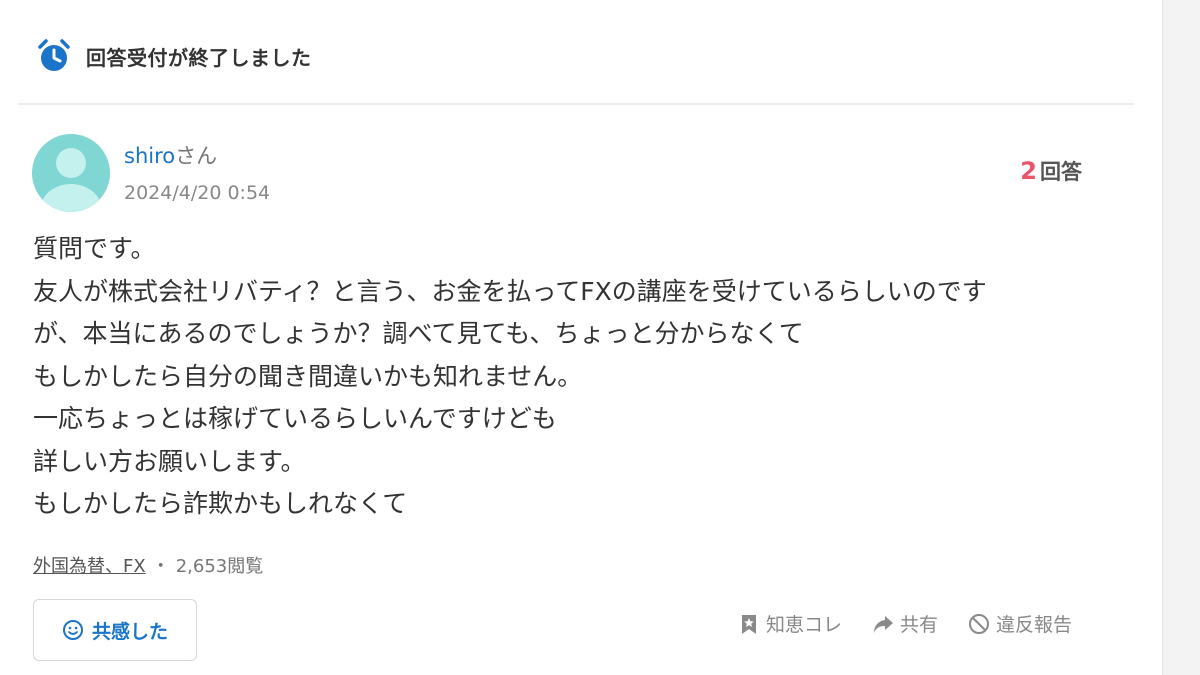  Describe the element at coordinates (89, 565) in the screenshot. I see `category-link: 外国為替、FX` at that location.